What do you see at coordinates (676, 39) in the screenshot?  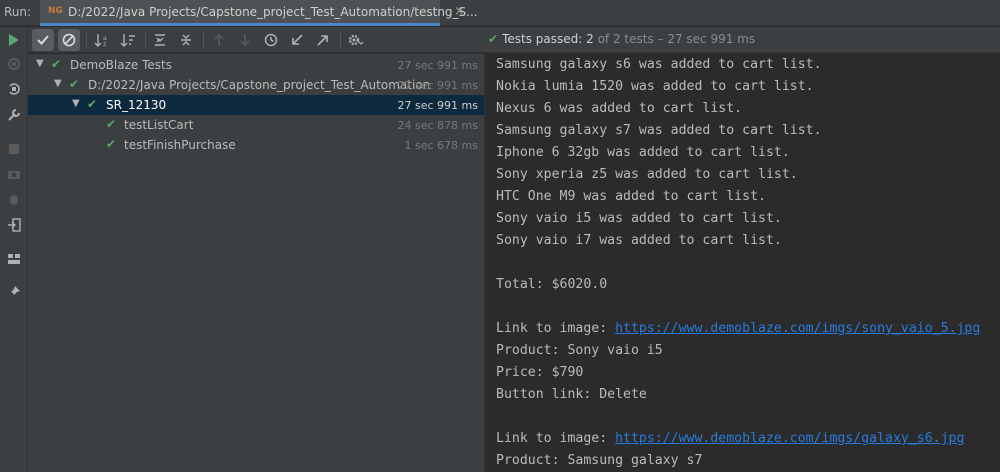 I see `tests-passed-summary: of 2 tests – 27 sec 991 ms` at bounding box center [676, 39].